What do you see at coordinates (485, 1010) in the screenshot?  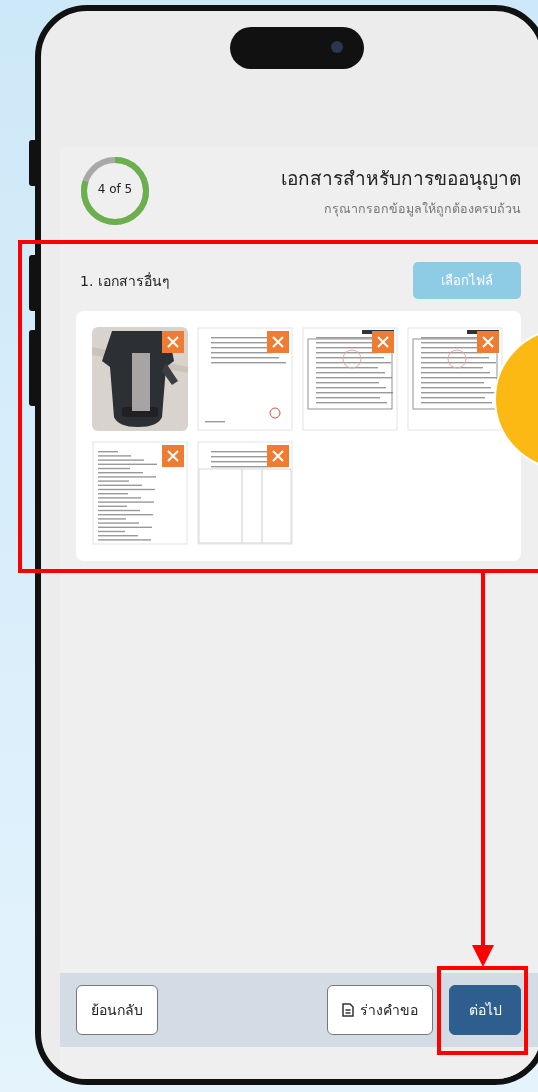 I see `next-button: ต่อไป` at bounding box center [485, 1010].